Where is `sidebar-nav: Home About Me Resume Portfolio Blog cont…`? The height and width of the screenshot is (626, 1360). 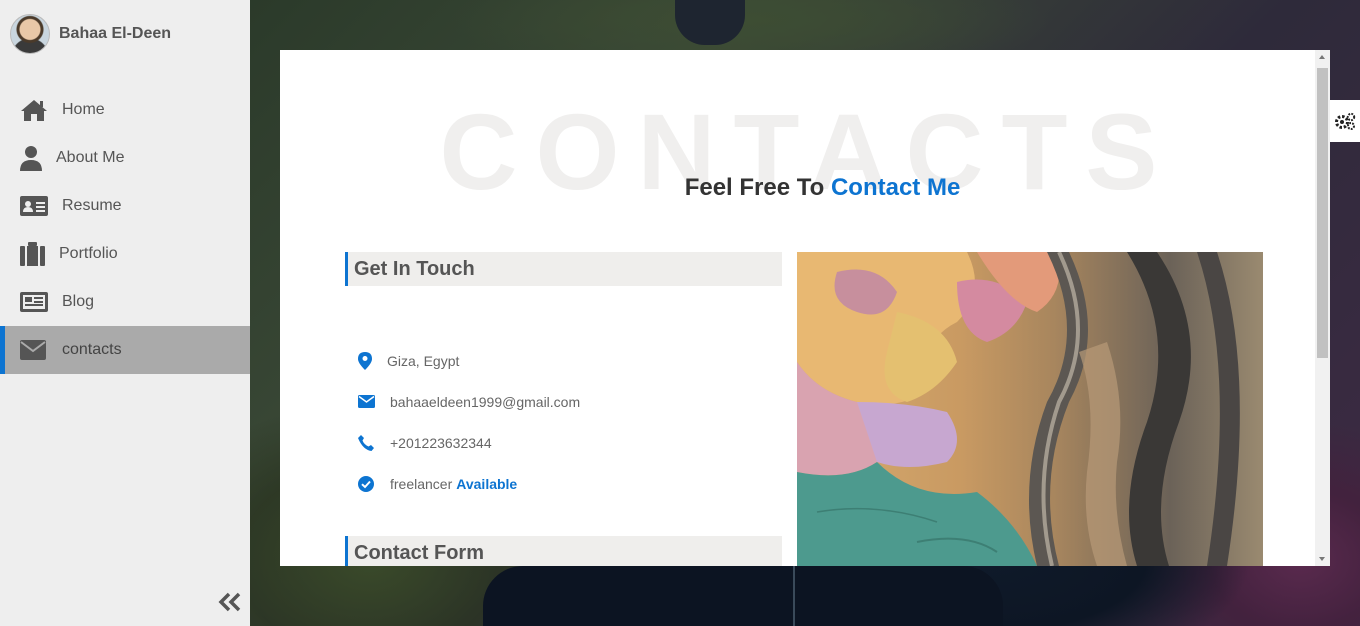
sidebar-nav: Home About Me Resume Portfolio Blog cont… is located at coordinates (125, 230).